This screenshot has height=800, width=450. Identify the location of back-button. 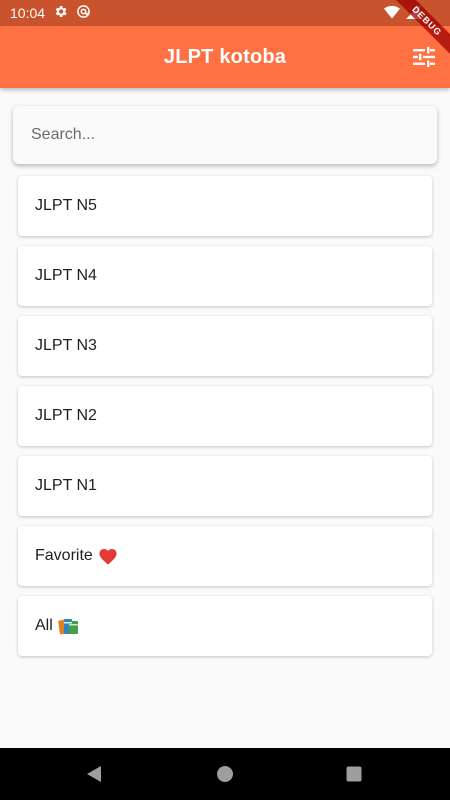
(94, 774).